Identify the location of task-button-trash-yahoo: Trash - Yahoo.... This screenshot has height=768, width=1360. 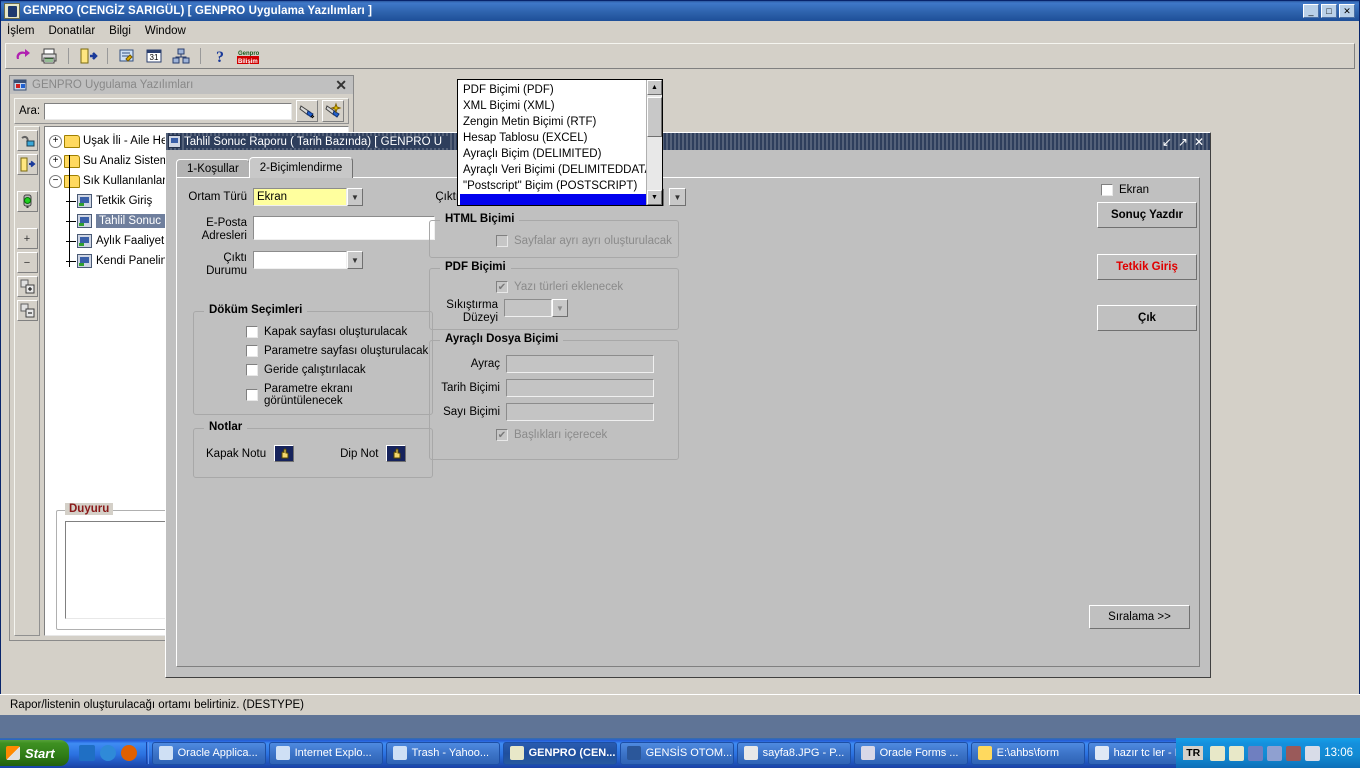
(442, 753).